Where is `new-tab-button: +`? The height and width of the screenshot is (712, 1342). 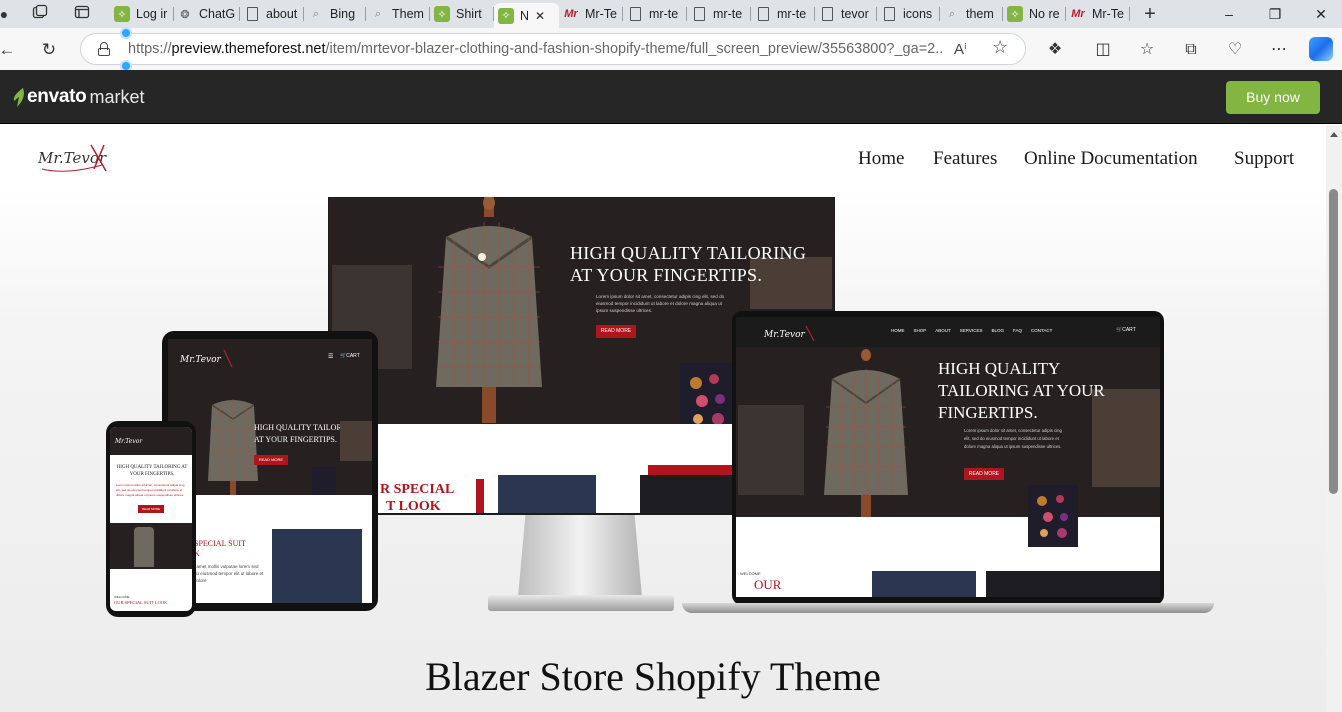 new-tab-button: + is located at coordinates (1150, 14).